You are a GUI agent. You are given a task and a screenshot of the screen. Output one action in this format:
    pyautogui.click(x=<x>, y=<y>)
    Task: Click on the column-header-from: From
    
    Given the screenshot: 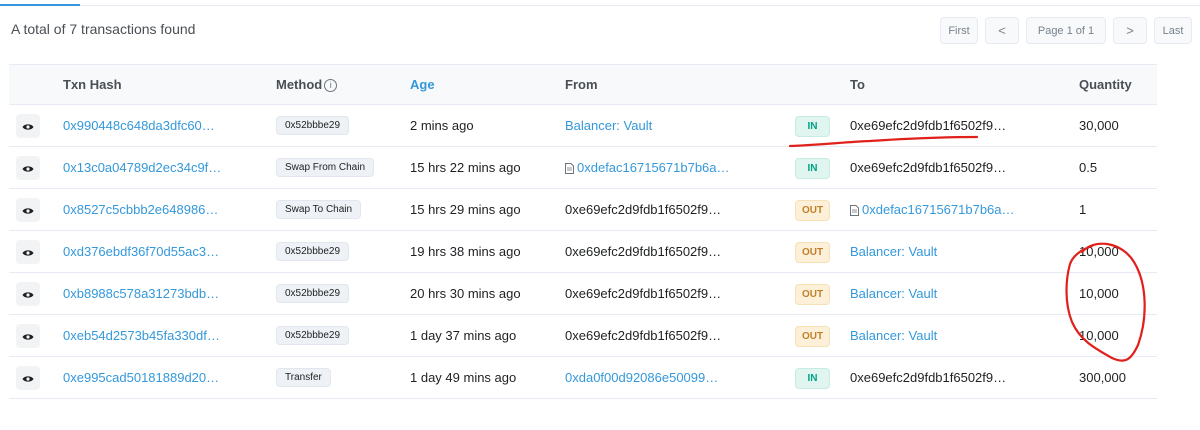 What is the action you would take?
    pyautogui.click(x=581, y=84)
    